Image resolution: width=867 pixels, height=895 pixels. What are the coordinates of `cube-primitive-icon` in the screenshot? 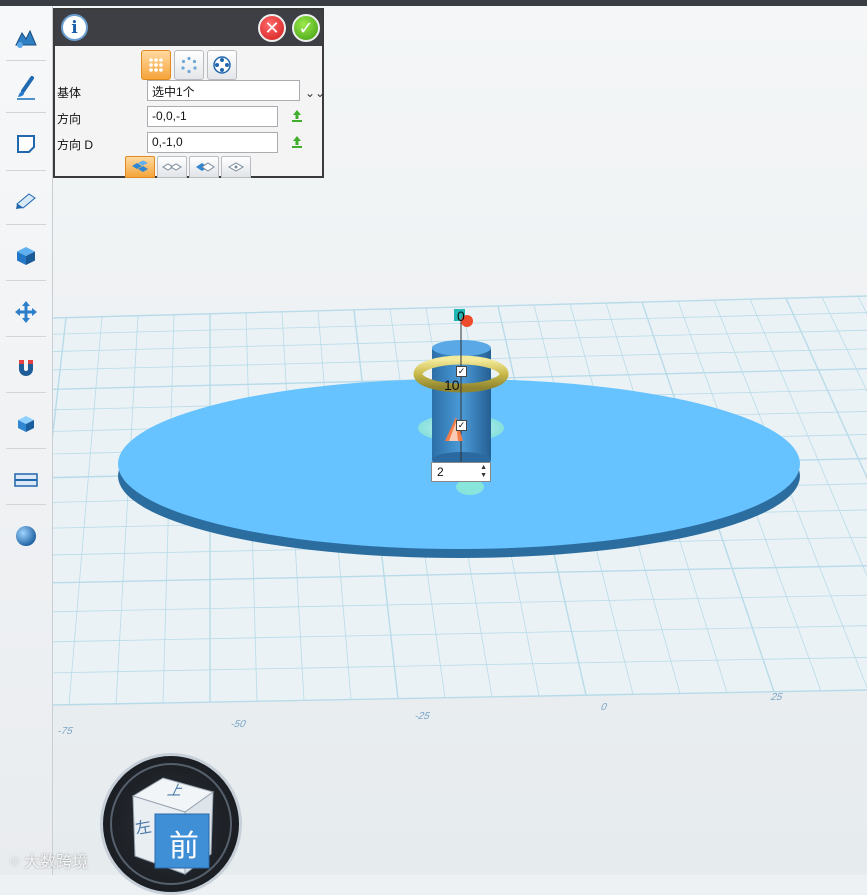 It's located at (26, 256).